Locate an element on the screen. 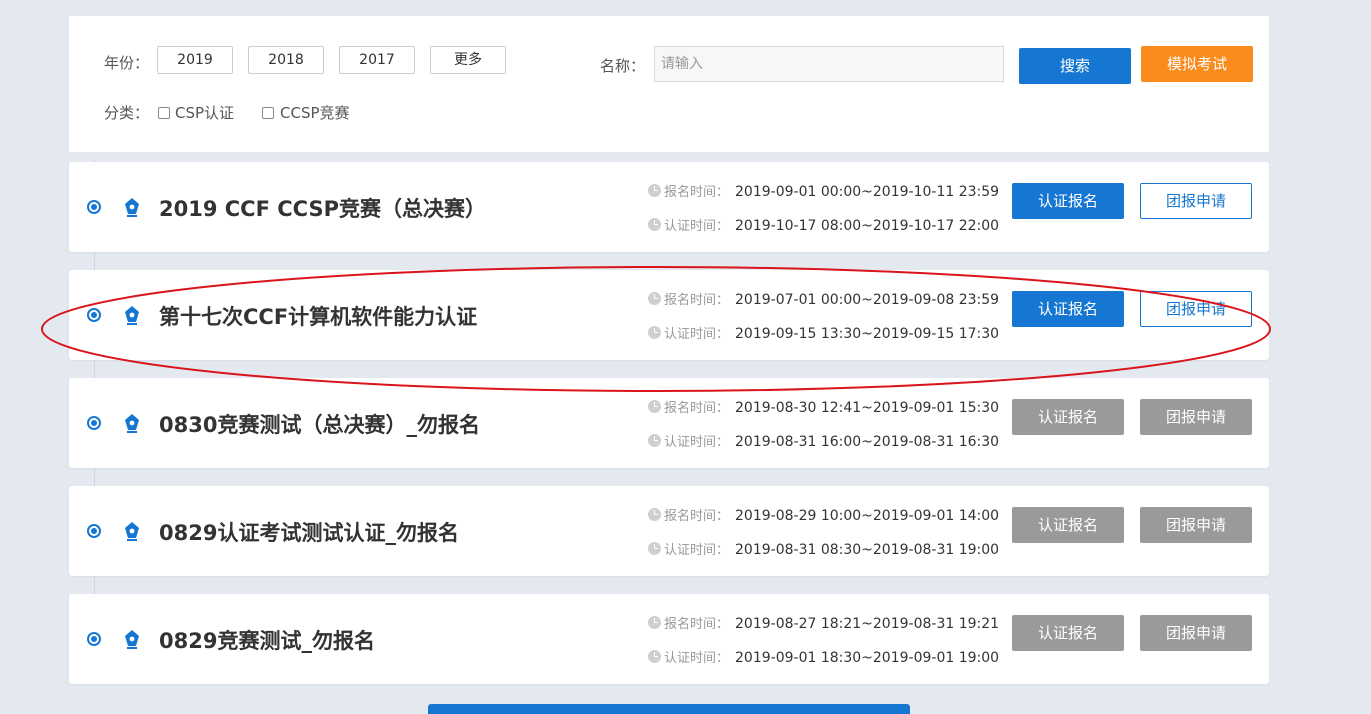 This screenshot has width=1371, height=714. category-ccsp-label: CCSP竞赛 is located at coordinates (315, 113).